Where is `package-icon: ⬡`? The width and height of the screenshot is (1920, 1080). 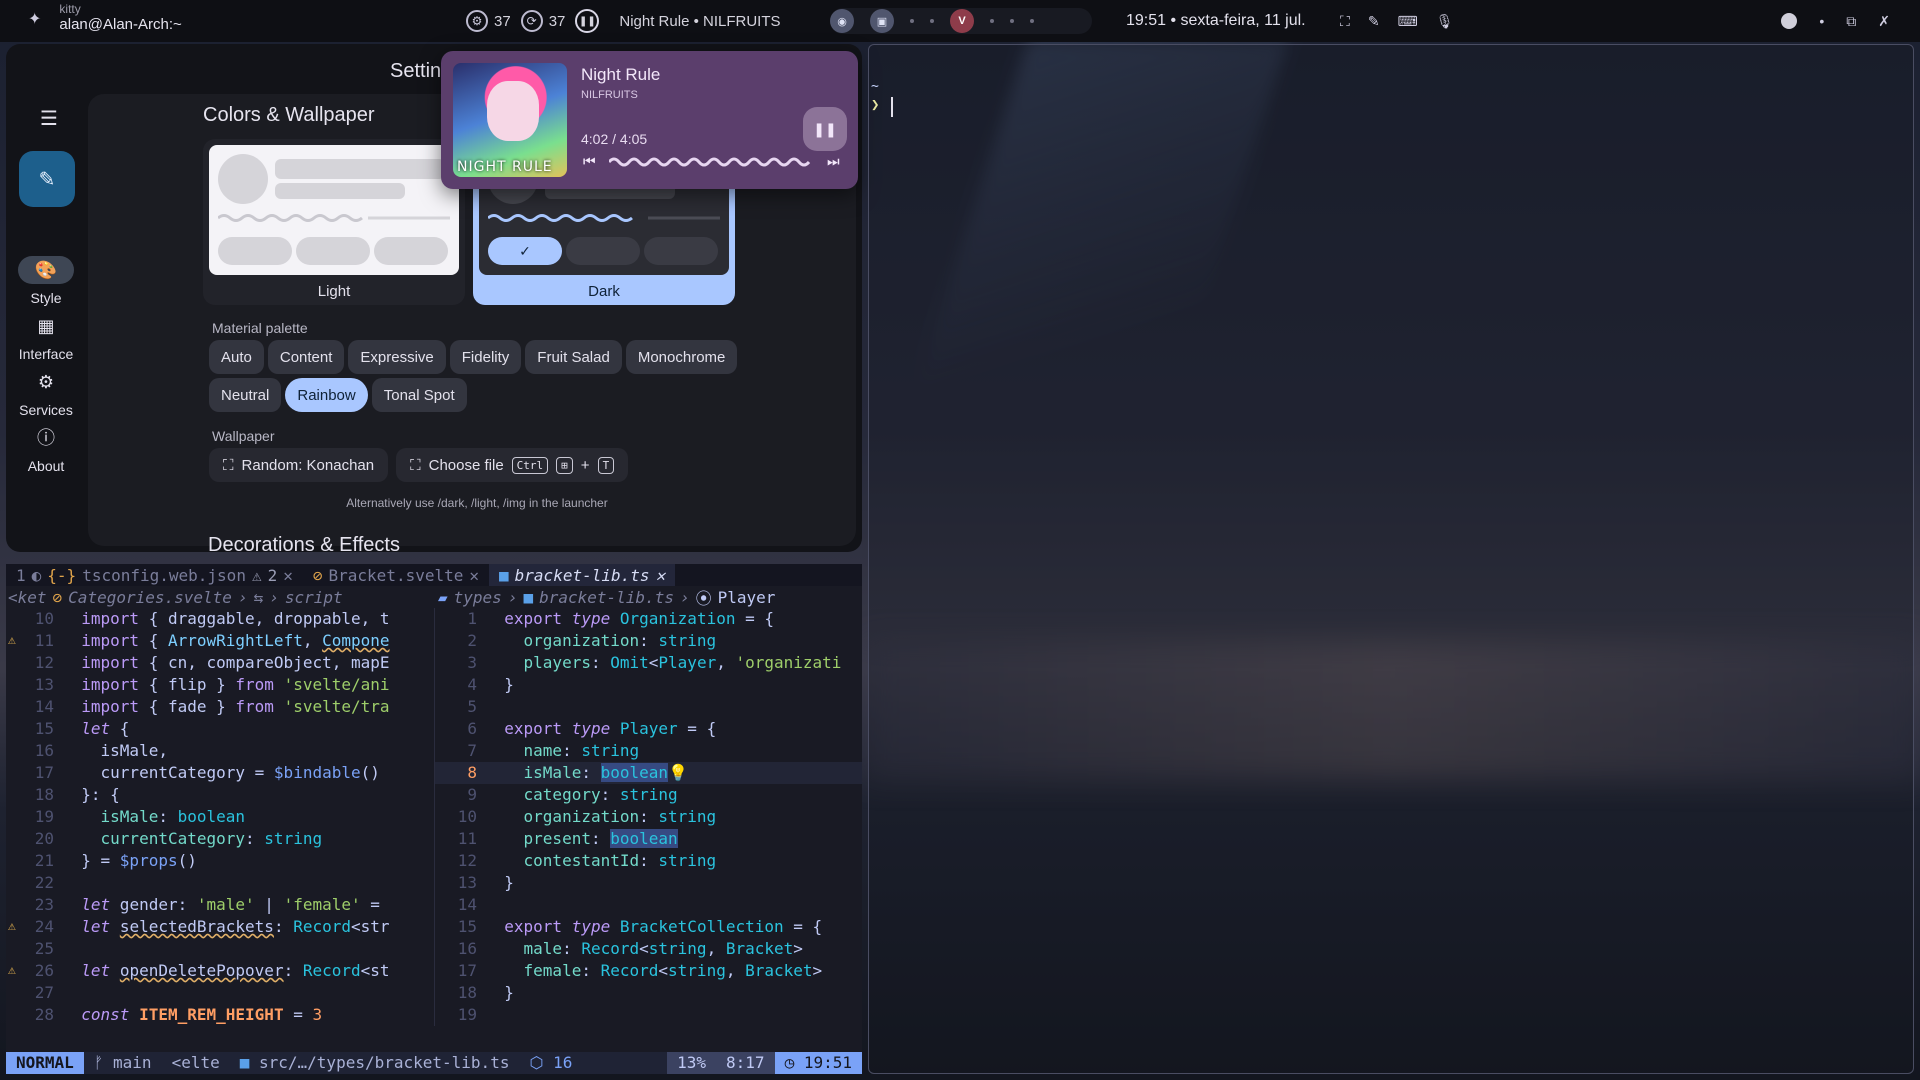
package-icon: ⬡ is located at coordinates (541, 1062).